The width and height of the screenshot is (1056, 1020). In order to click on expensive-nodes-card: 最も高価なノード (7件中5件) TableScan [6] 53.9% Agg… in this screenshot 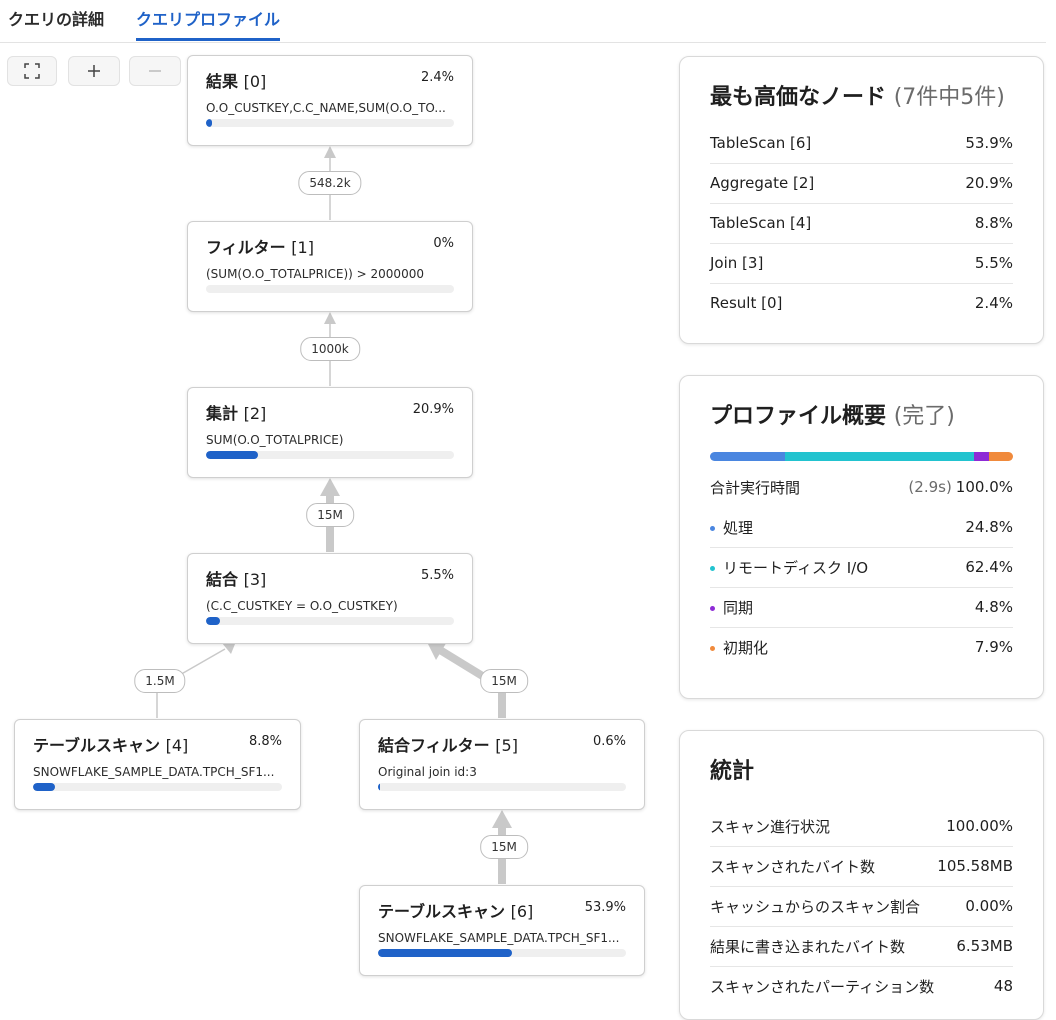, I will do `click(861, 200)`.